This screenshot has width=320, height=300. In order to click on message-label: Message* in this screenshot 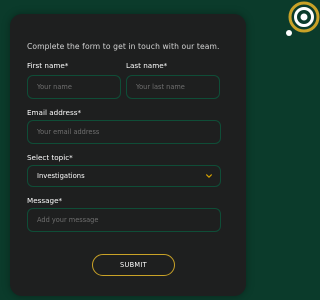, I will do `click(45, 200)`.